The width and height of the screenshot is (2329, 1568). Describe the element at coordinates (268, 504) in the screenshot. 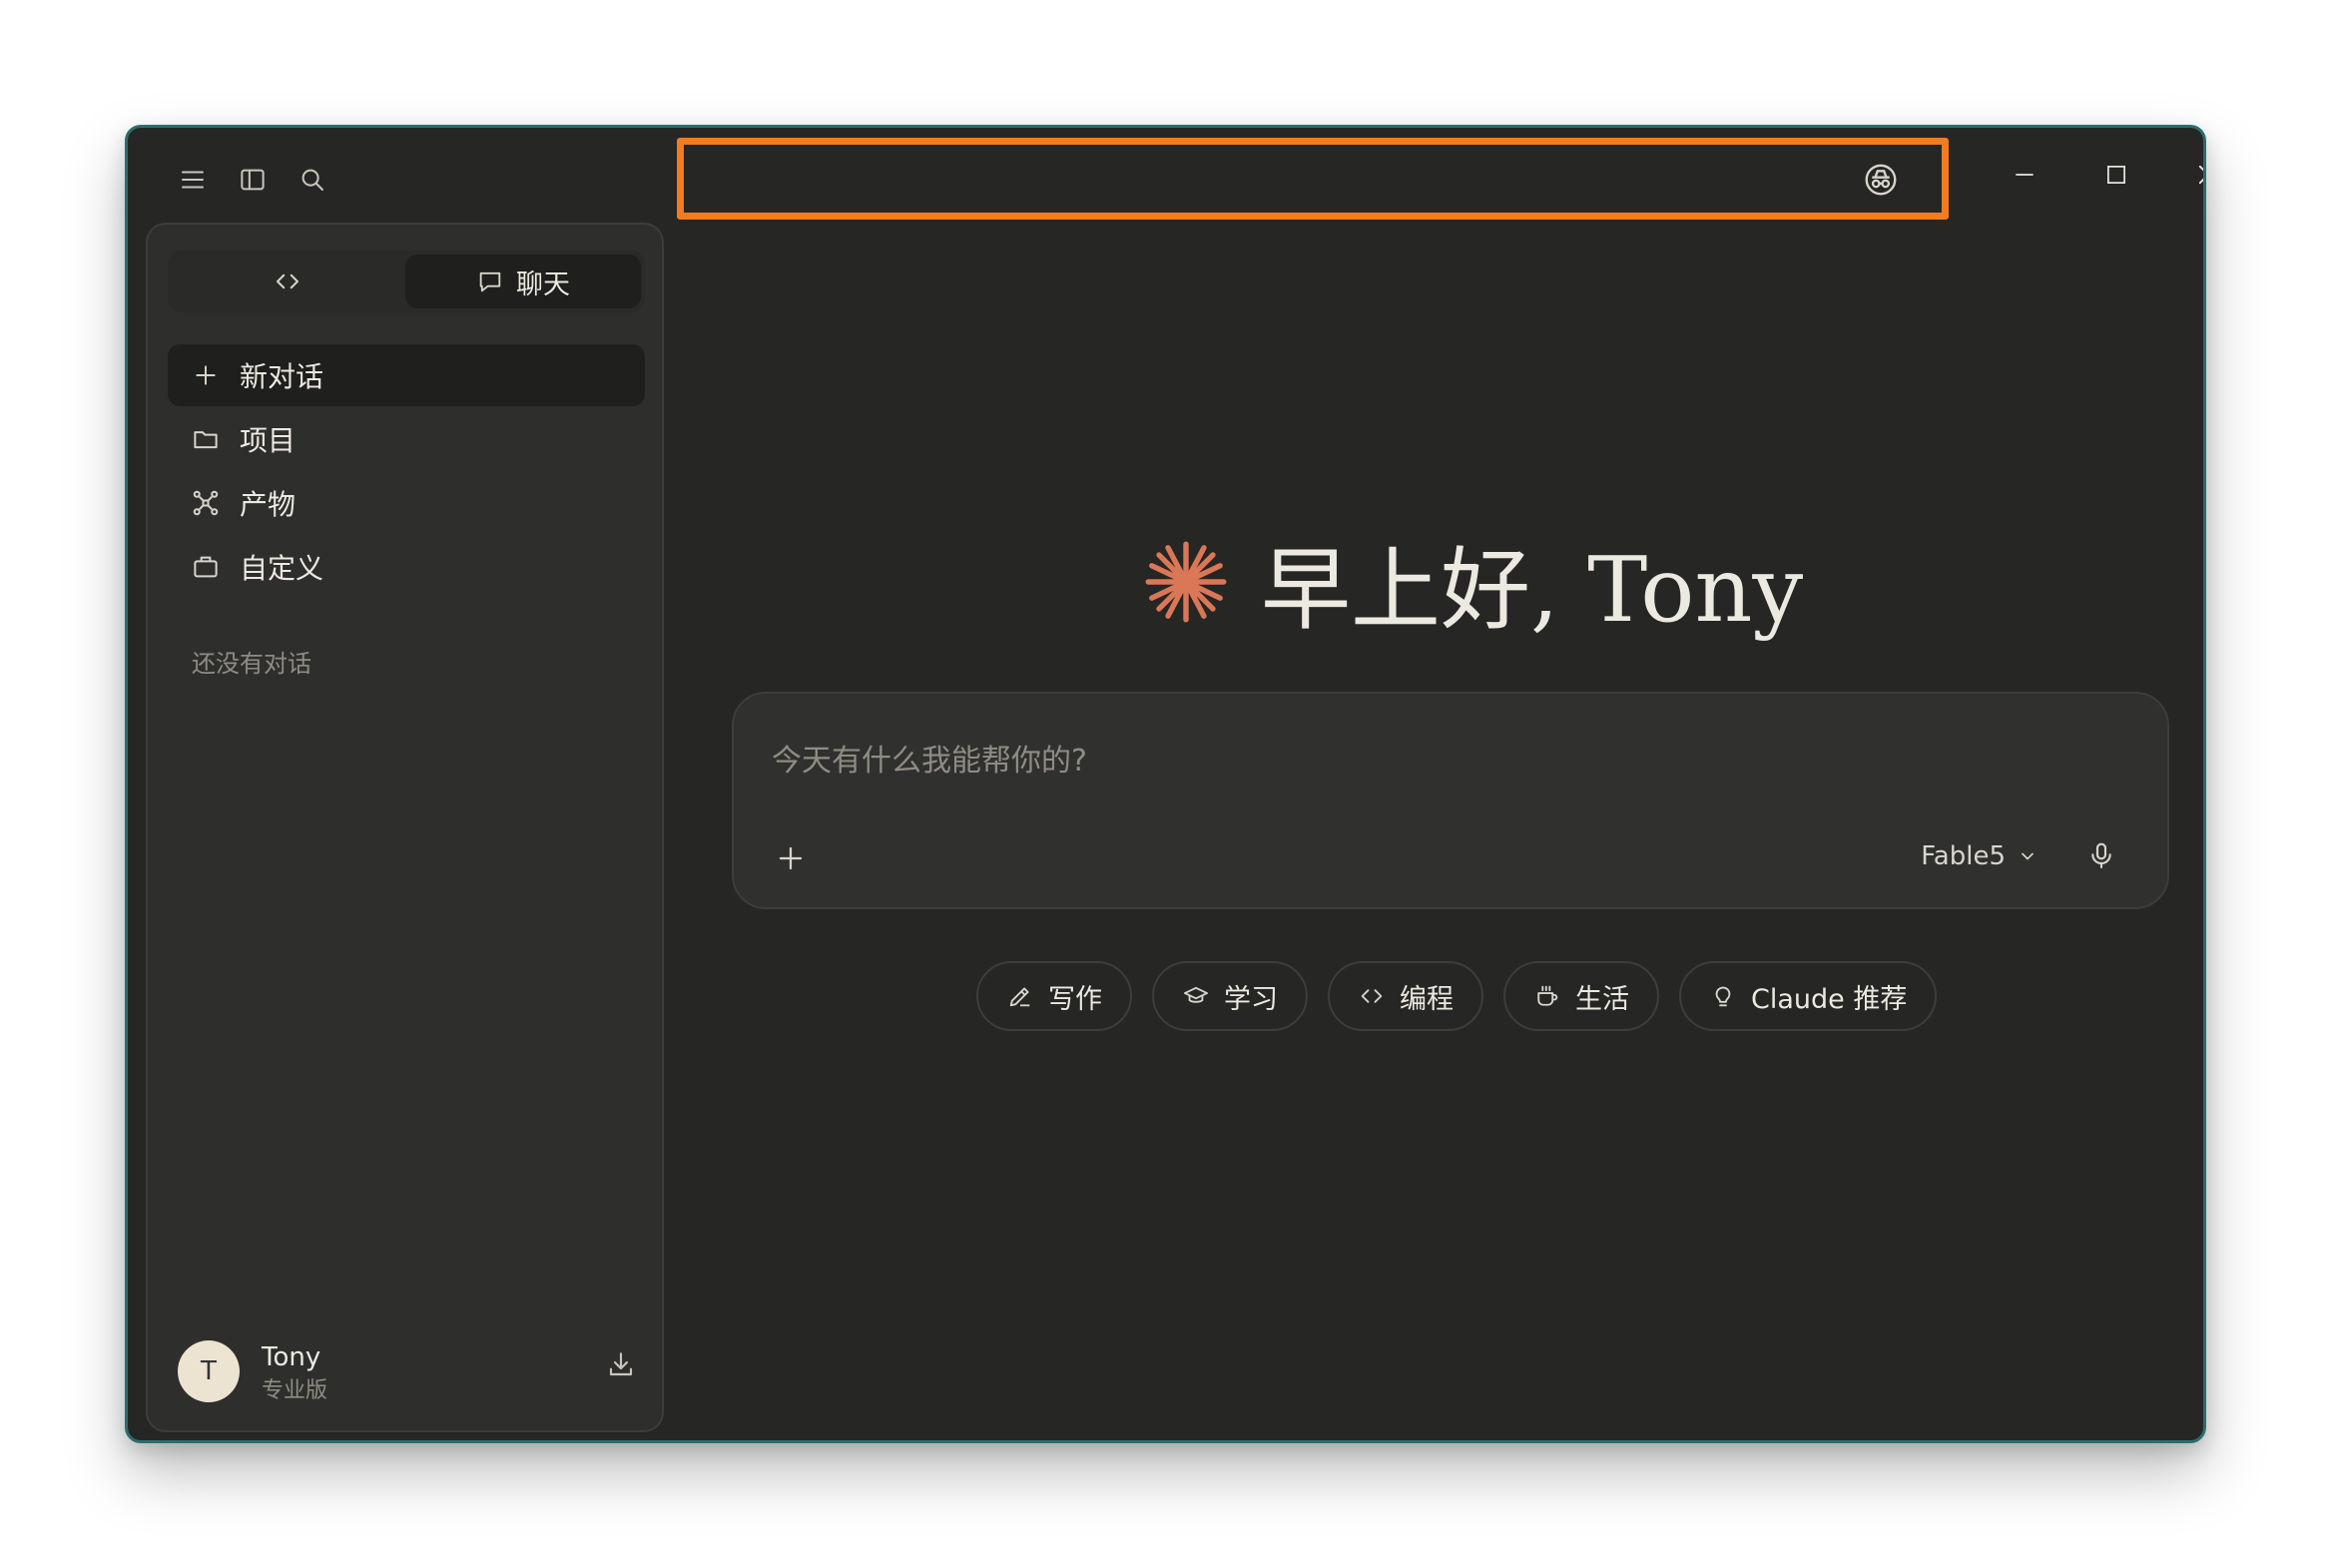

I see `sidebar-item-label: 产物` at that location.